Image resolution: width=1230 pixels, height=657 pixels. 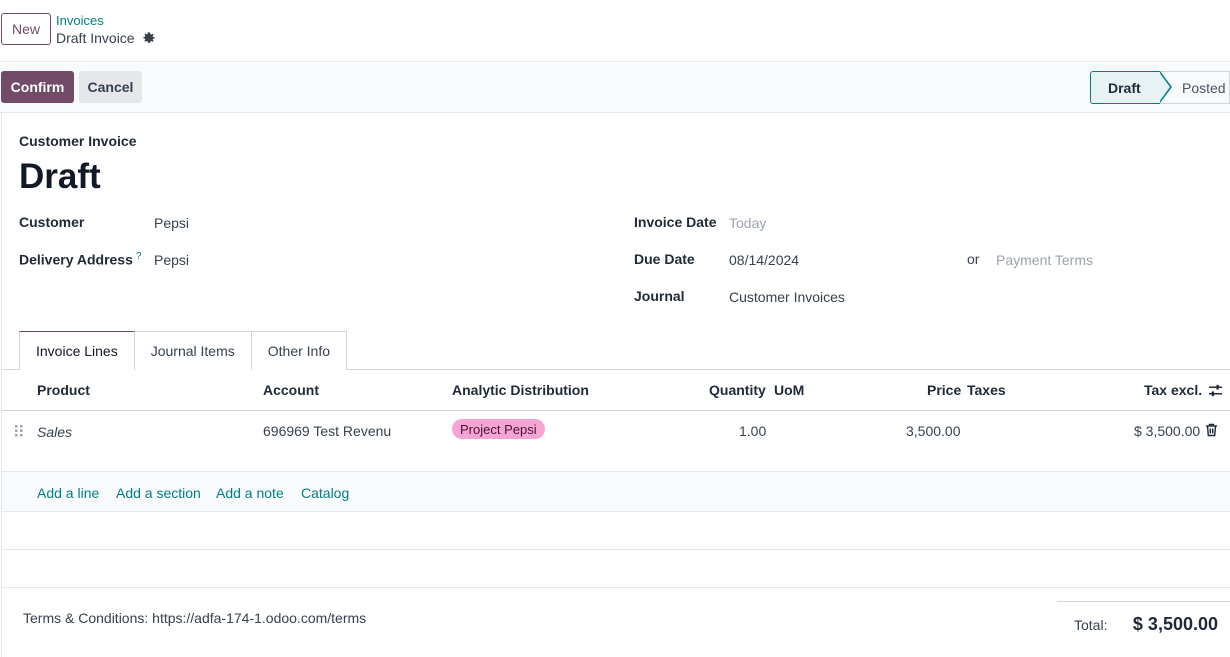 I want to click on journal-label: Journal, so click(x=659, y=296).